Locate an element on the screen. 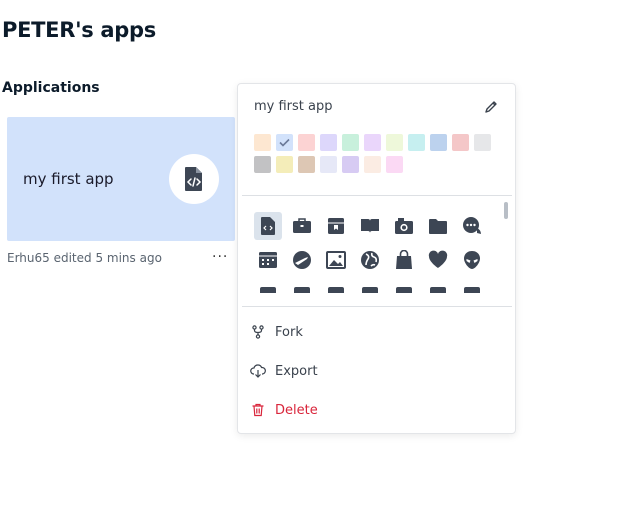 This screenshot has width=624, height=524. inbox-archive-icon is located at coordinates (336, 226).